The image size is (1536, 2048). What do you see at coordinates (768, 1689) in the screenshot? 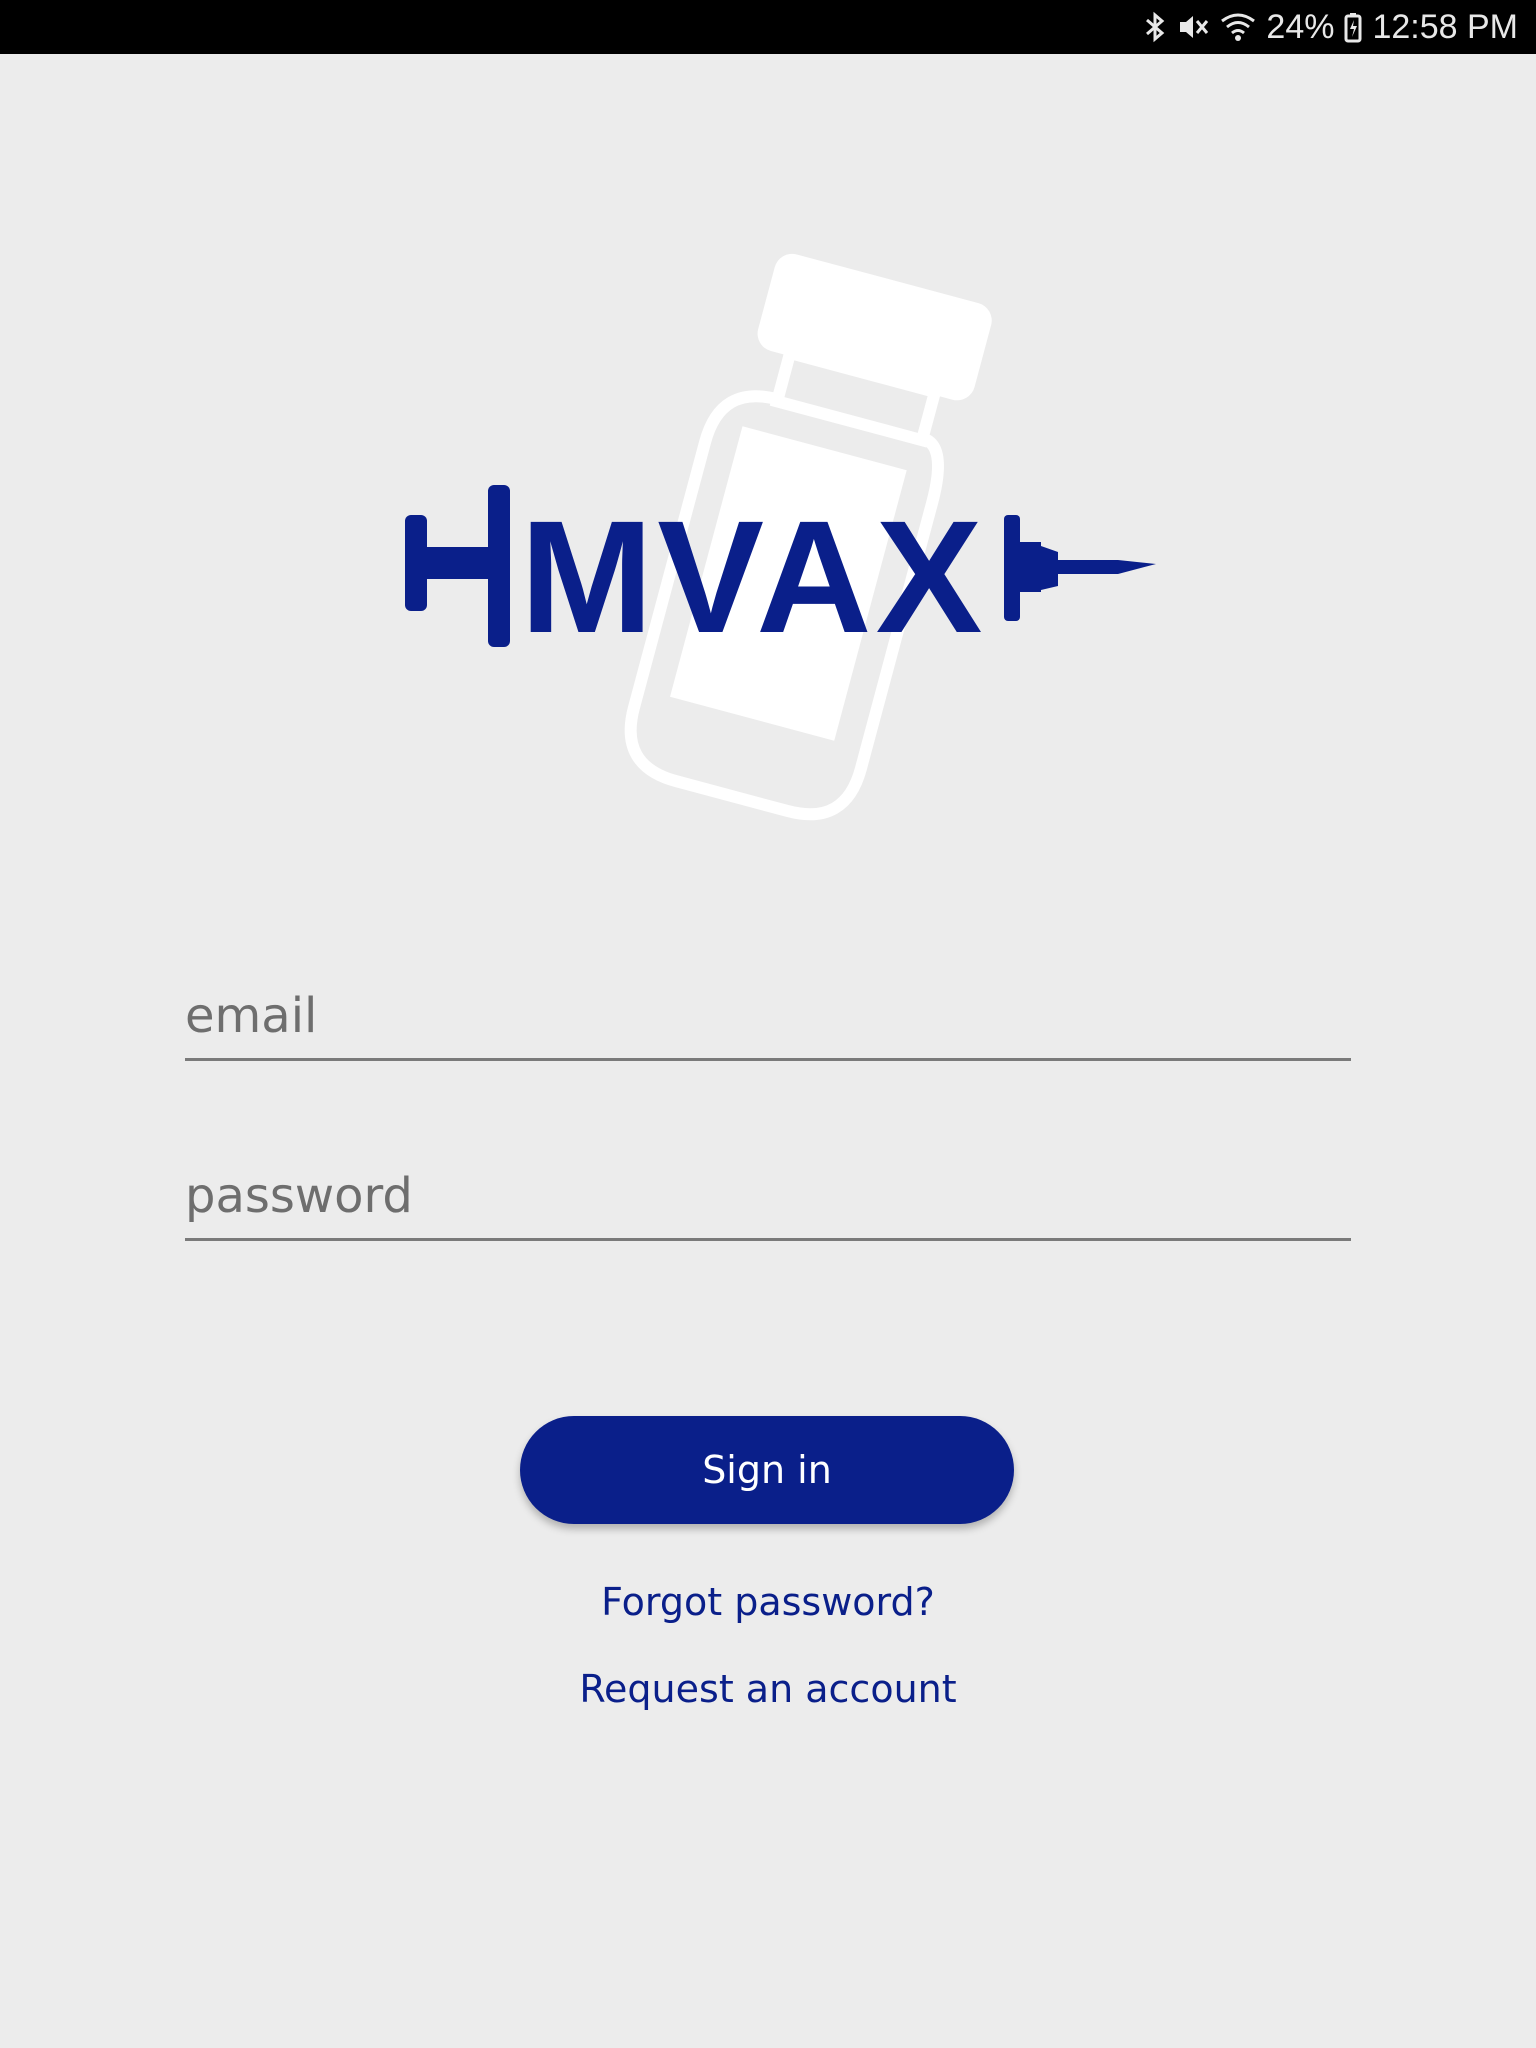
I see `request-account-link: Request an account` at bounding box center [768, 1689].